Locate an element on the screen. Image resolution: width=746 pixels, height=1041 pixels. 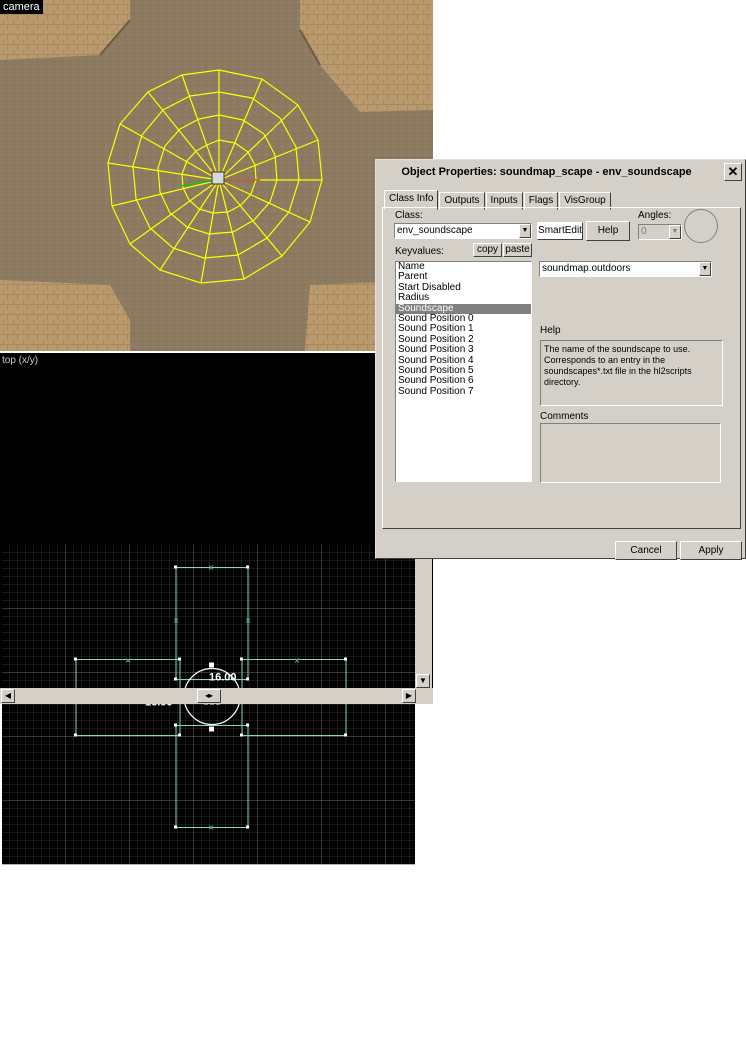
entity-icon is located at coordinates (218, 178).